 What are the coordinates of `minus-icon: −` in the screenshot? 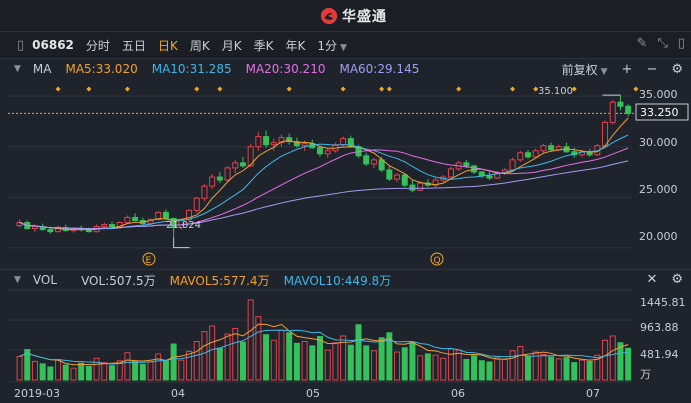 It's located at (651, 69).